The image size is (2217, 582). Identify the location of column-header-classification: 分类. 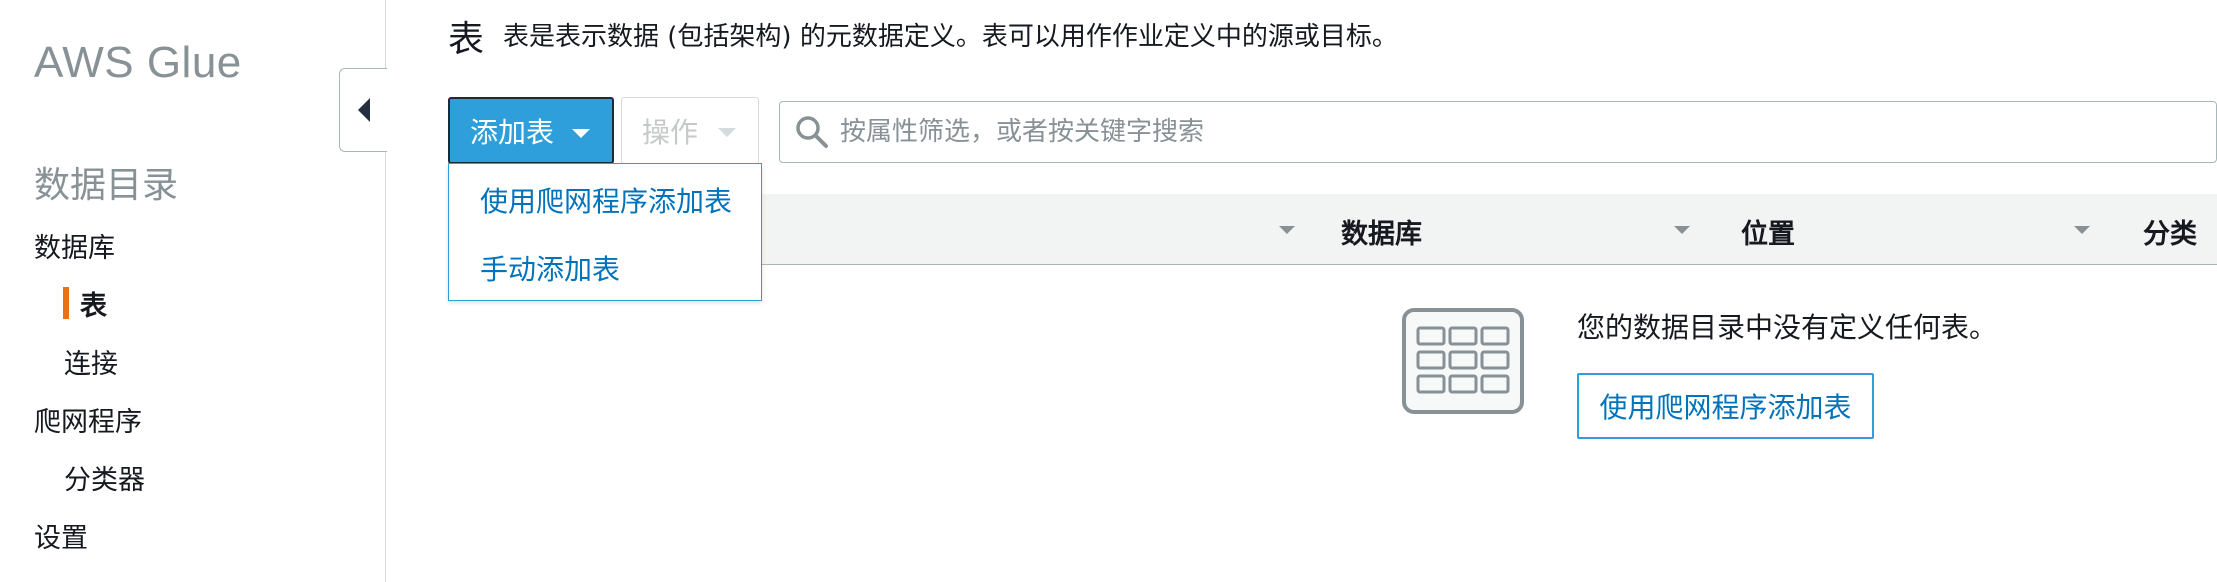
(2170, 231).